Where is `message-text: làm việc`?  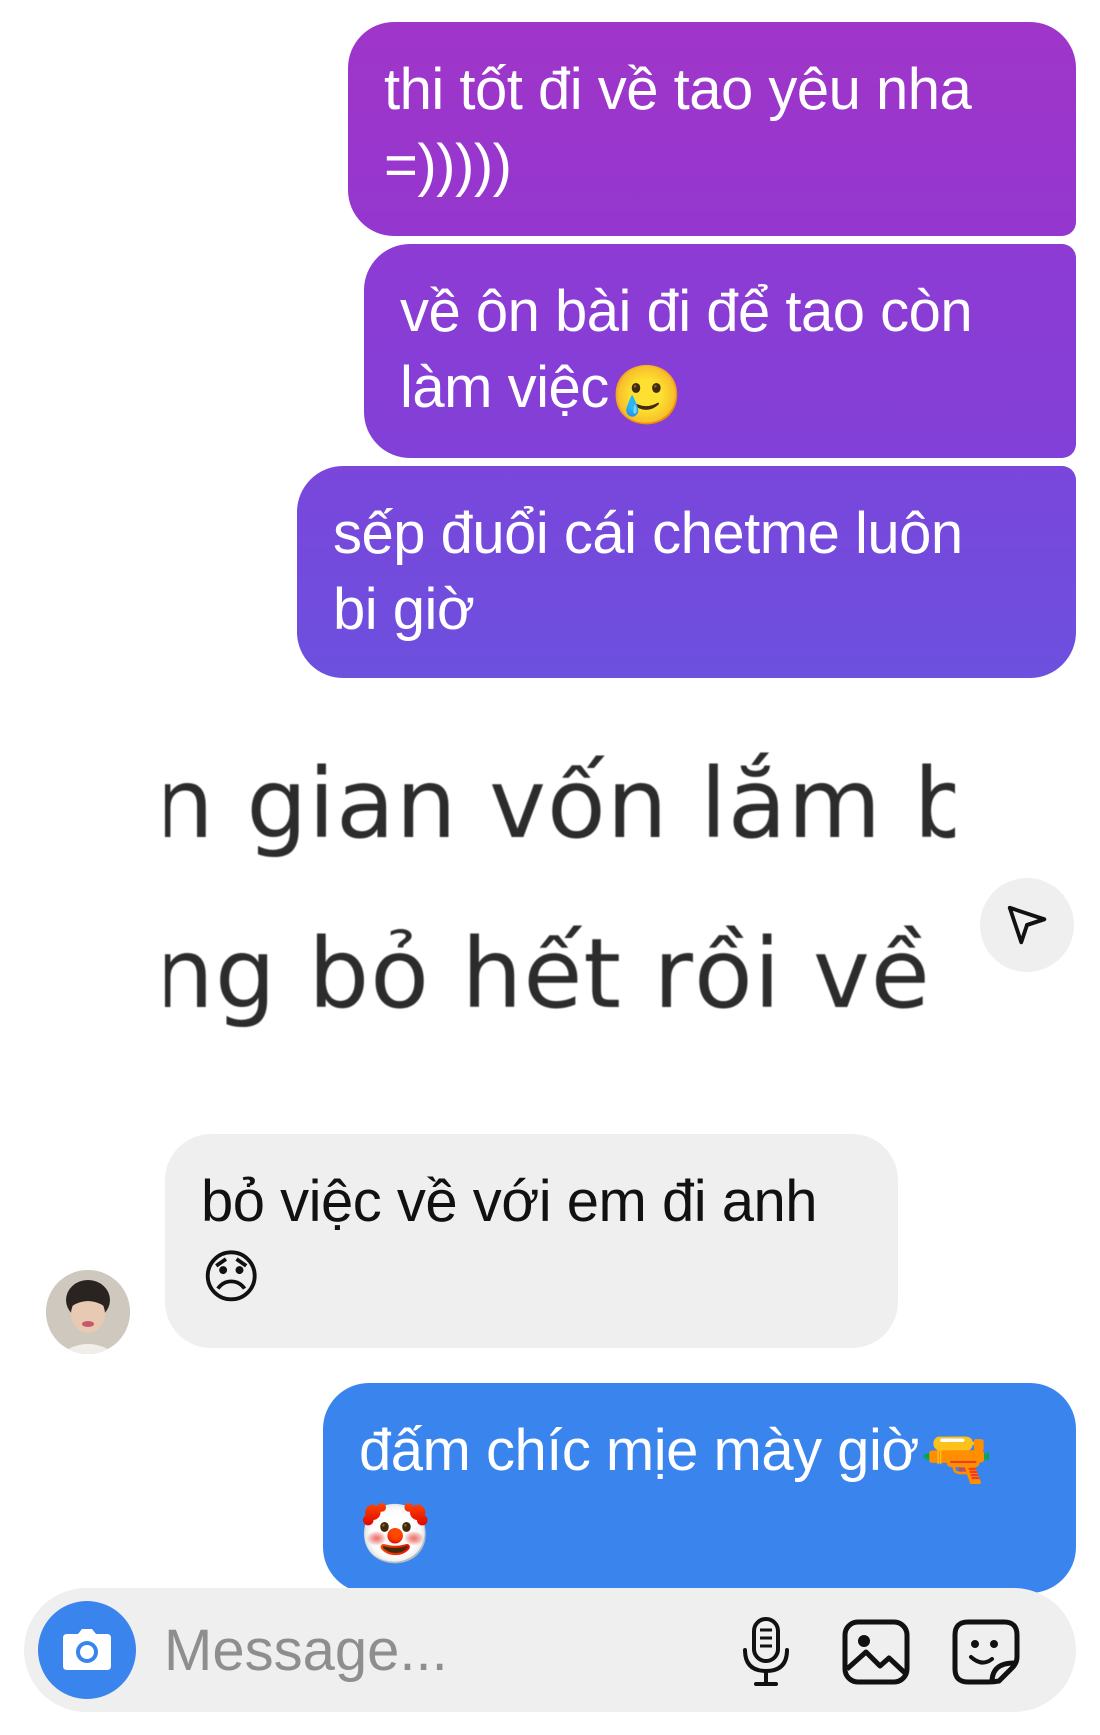 message-text: làm việc is located at coordinates (504, 387).